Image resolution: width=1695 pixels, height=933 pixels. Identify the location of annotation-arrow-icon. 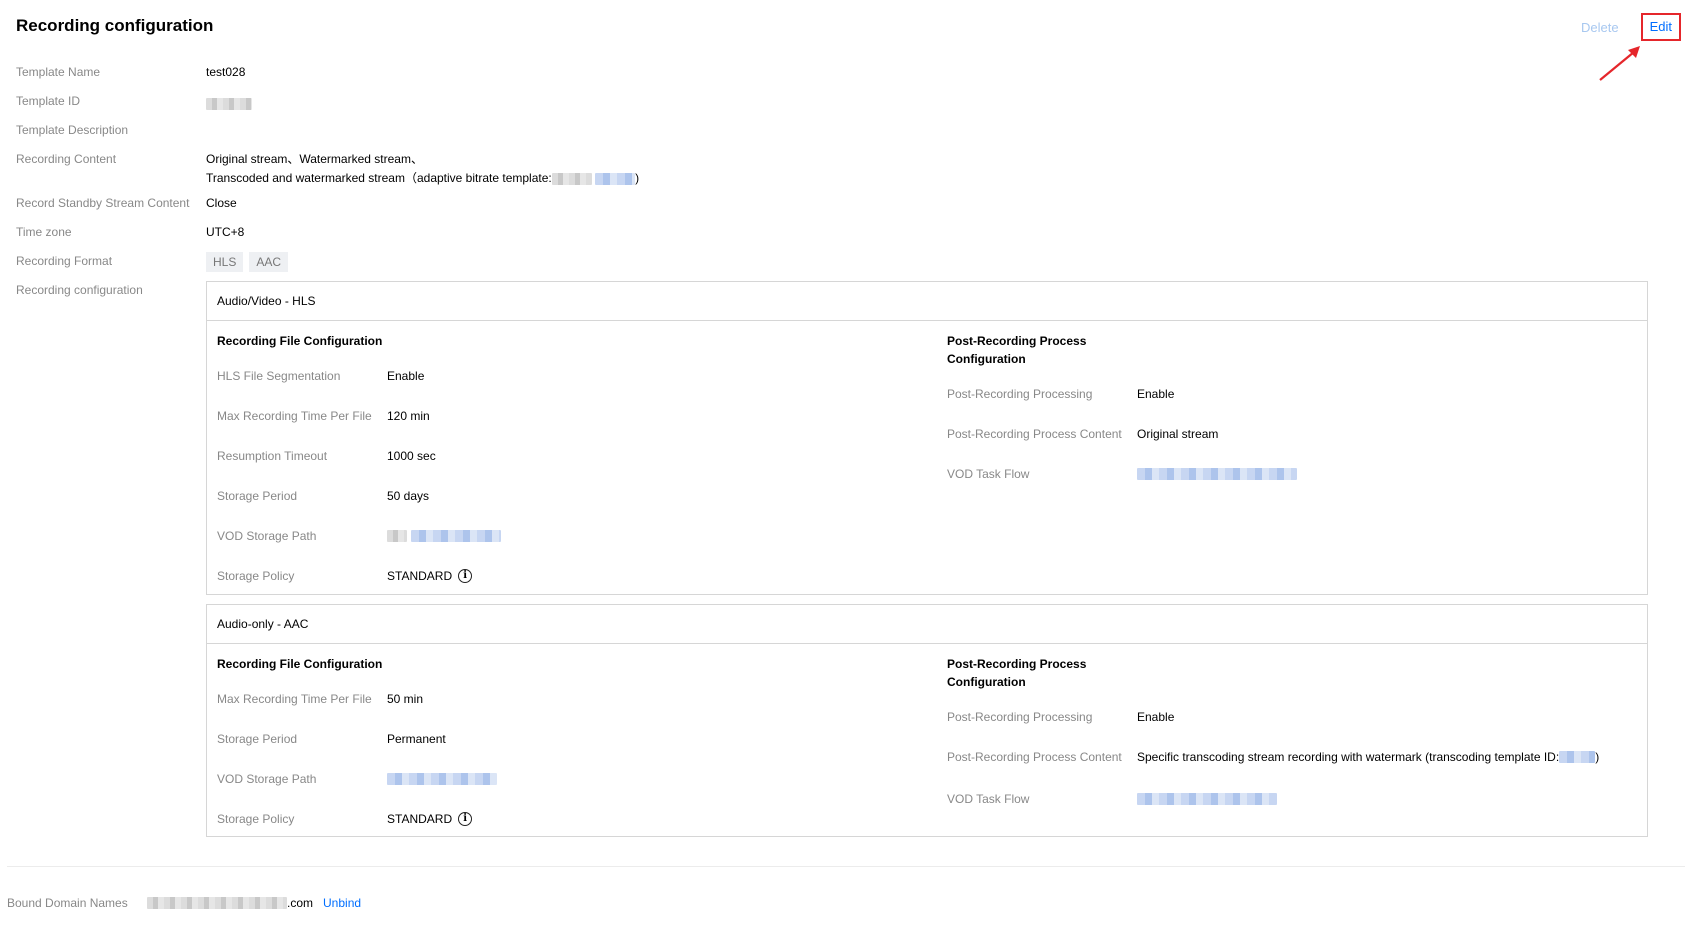
(1619, 63).